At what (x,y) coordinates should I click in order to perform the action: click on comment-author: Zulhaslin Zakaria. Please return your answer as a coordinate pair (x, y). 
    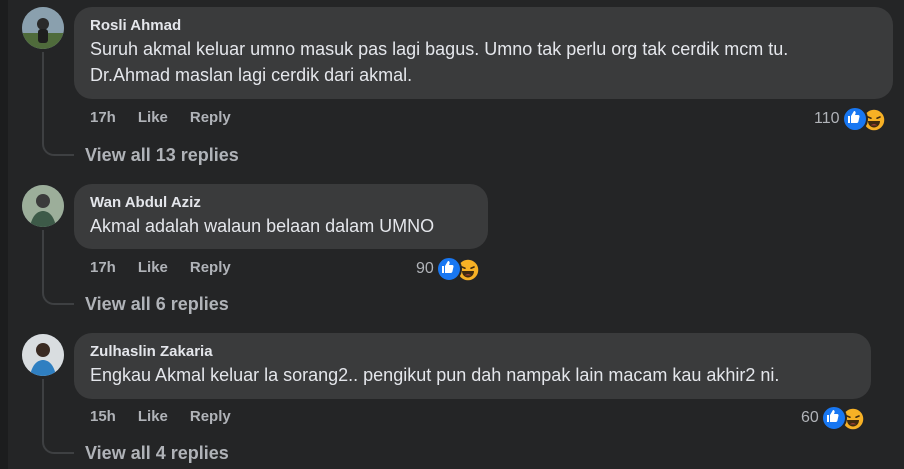
    Looking at the image, I should click on (472, 352).